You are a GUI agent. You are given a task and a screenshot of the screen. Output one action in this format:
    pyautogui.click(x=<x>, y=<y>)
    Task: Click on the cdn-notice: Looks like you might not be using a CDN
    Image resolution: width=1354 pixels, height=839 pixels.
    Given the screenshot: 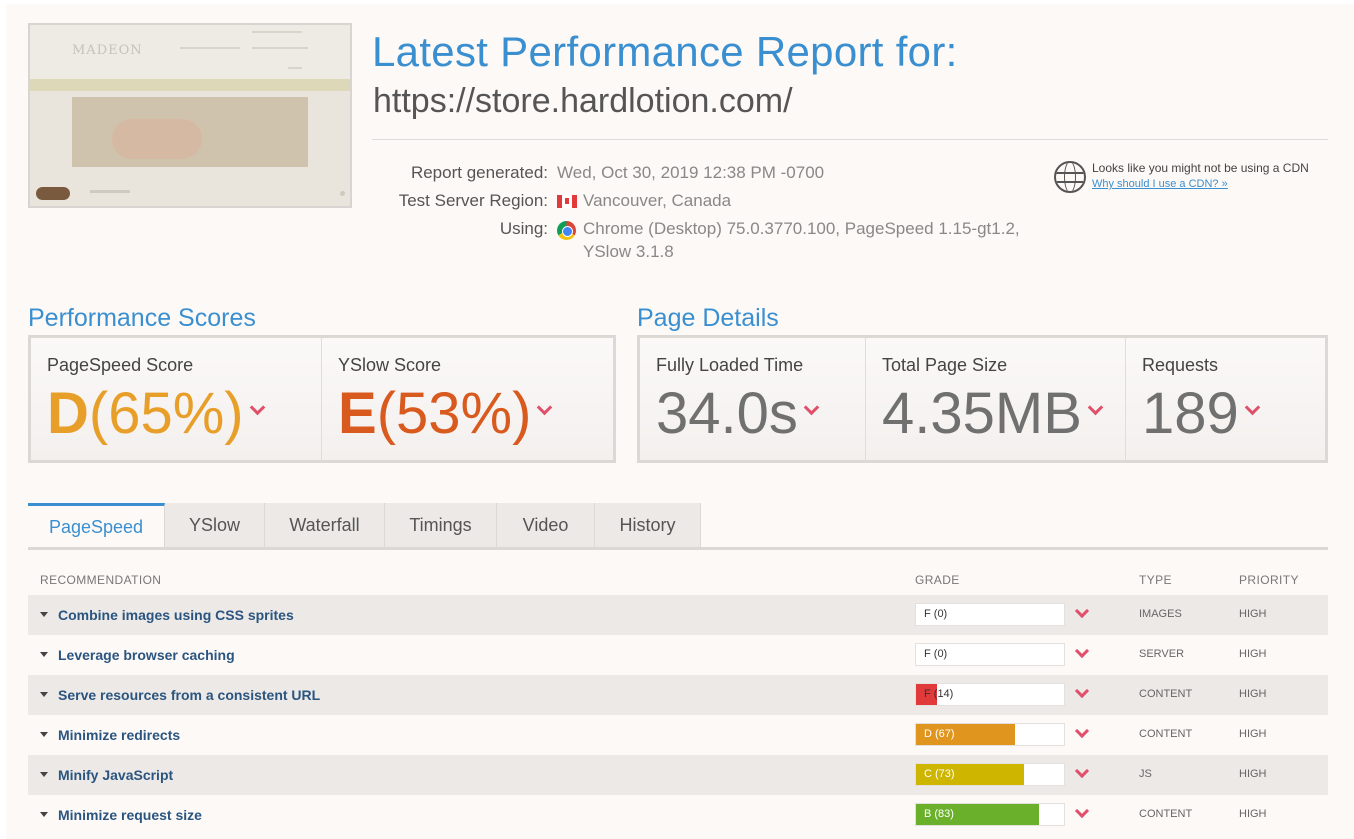 What is the action you would take?
    pyautogui.click(x=1200, y=168)
    